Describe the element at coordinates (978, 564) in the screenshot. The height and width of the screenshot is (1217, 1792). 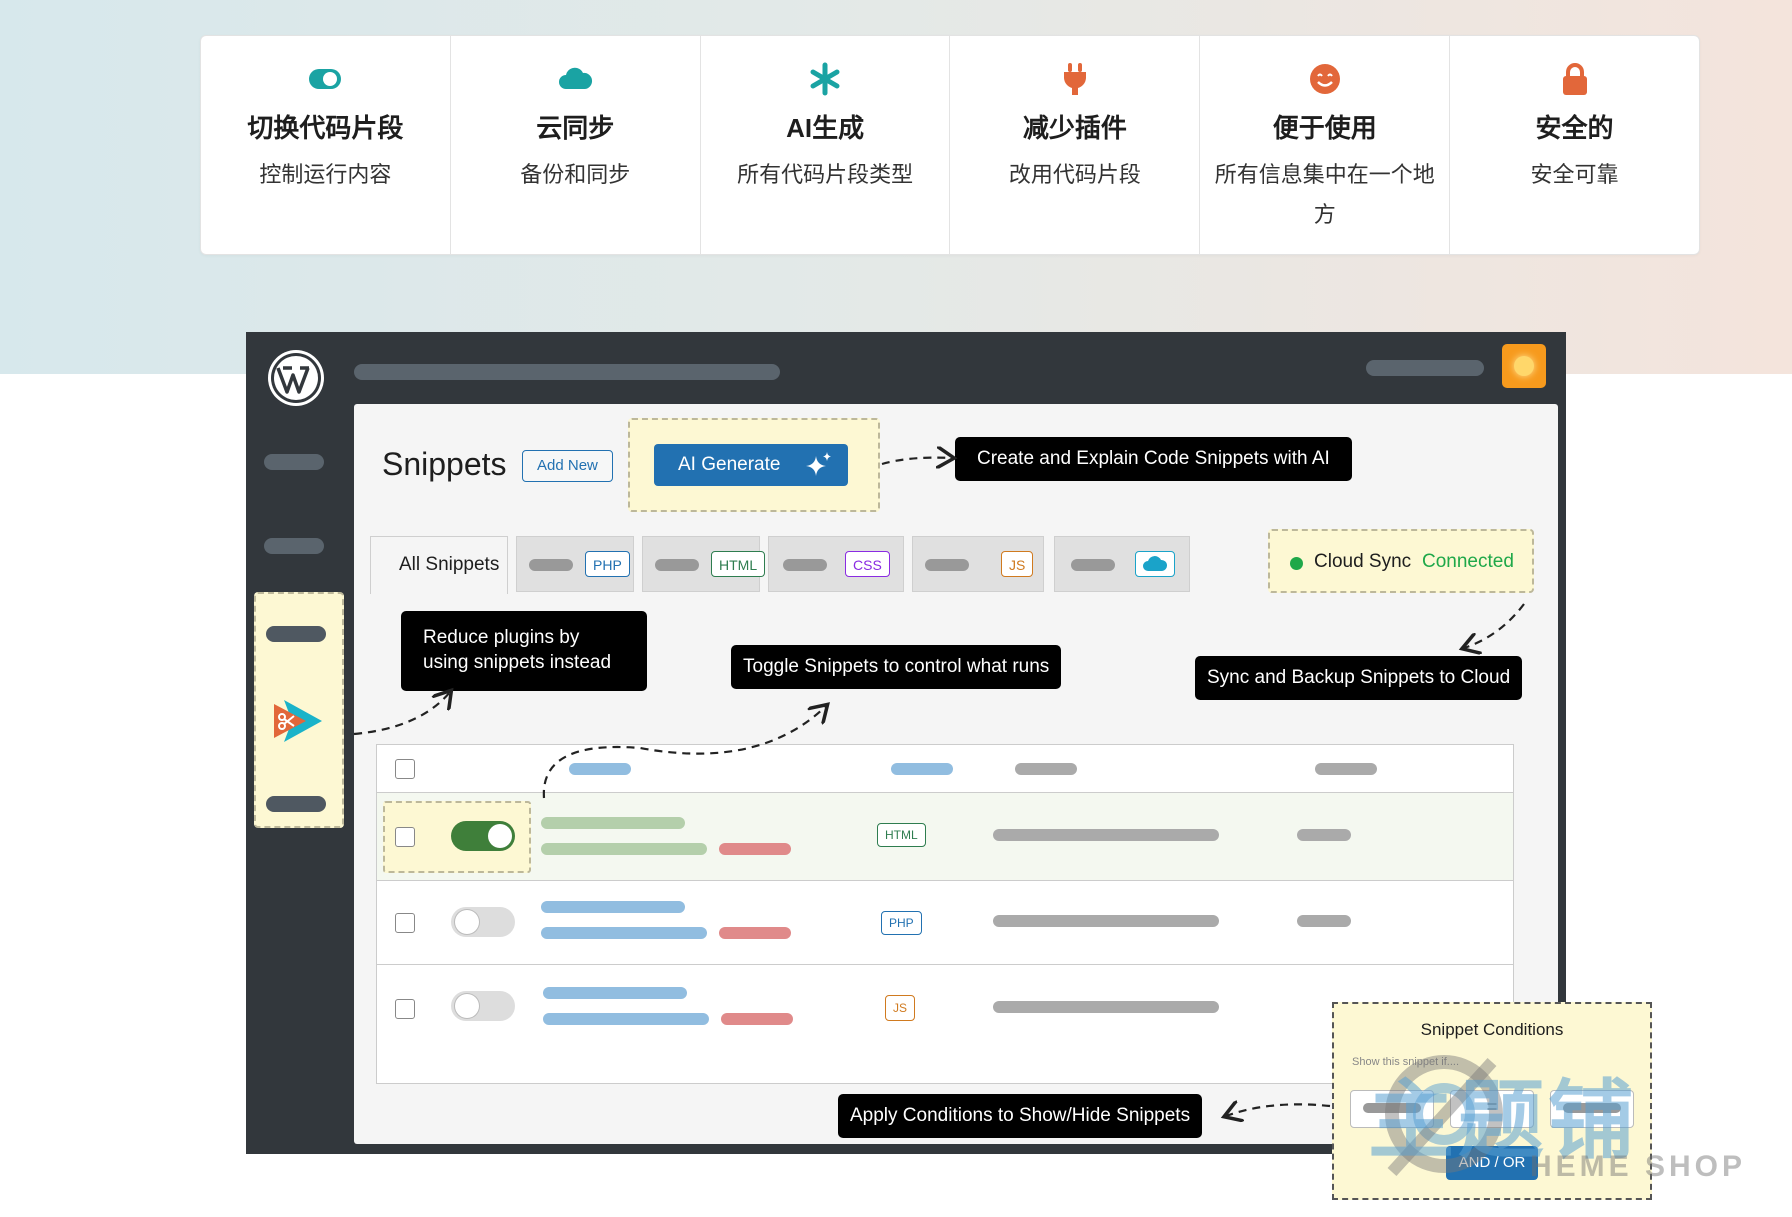
I see `tab-js: JS` at that location.